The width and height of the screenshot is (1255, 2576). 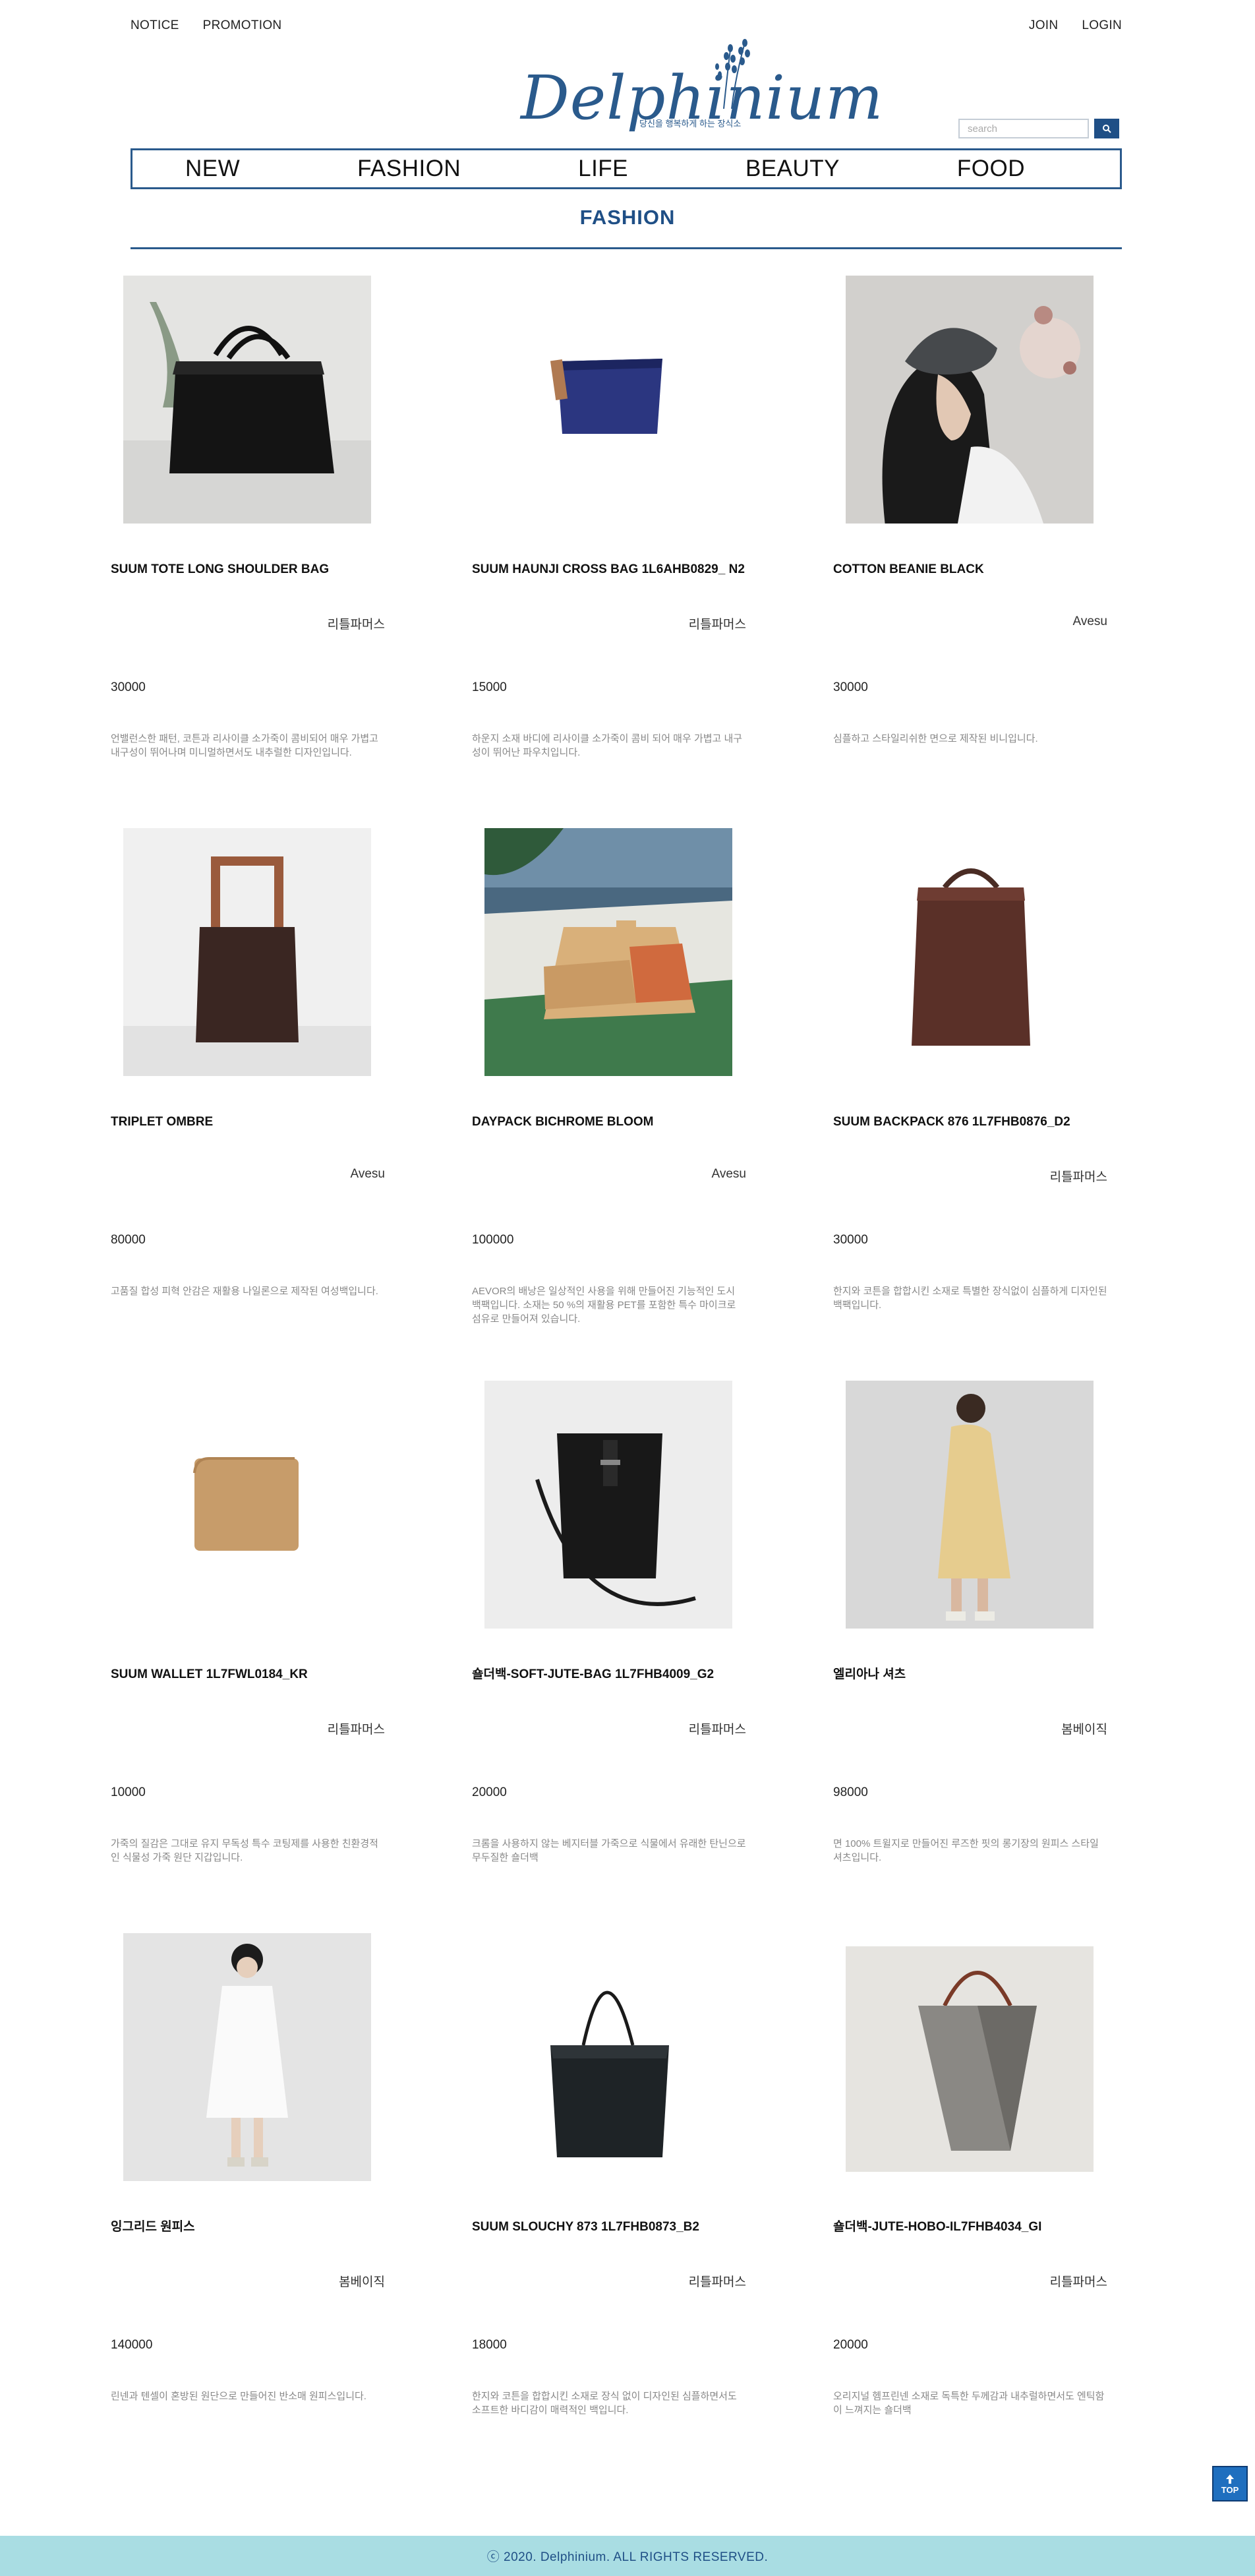 What do you see at coordinates (850, 1792) in the screenshot?
I see `product-price: 98000` at bounding box center [850, 1792].